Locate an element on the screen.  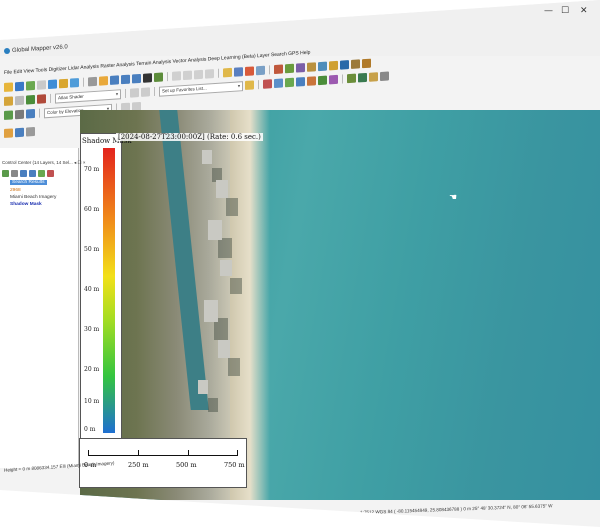
light-icon is located at coordinates (134, 93).